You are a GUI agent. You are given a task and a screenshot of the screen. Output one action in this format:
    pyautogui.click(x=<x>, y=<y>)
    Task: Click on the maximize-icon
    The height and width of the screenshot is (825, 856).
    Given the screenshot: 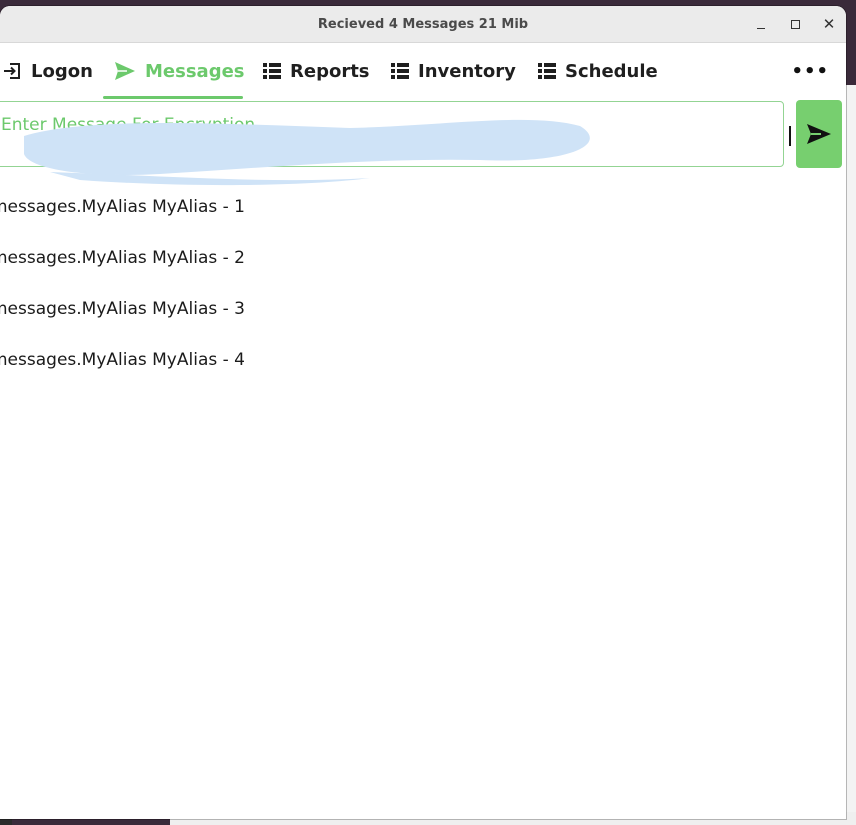 What is the action you would take?
    pyautogui.click(x=795, y=24)
    